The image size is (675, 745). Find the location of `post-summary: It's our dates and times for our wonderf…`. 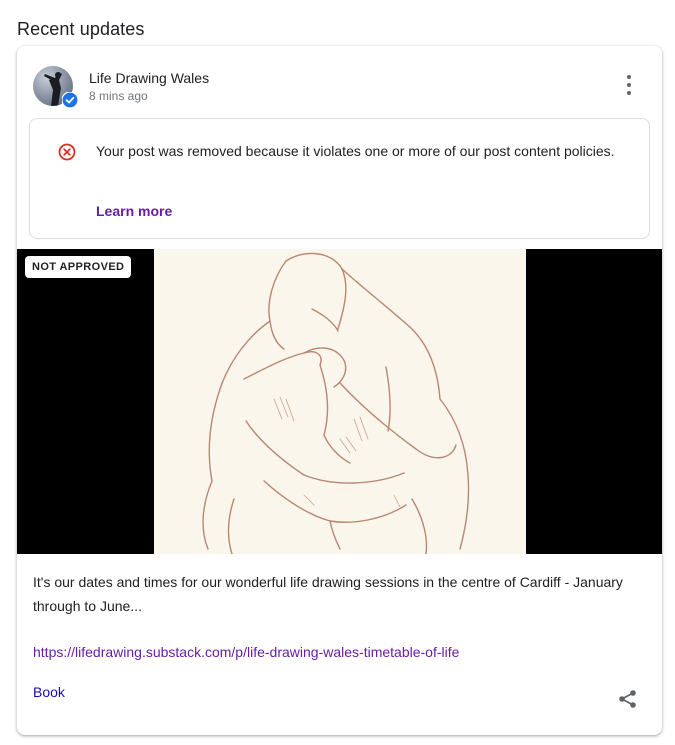

post-summary: It's our dates and times for our wonderf… is located at coordinates (328, 594).